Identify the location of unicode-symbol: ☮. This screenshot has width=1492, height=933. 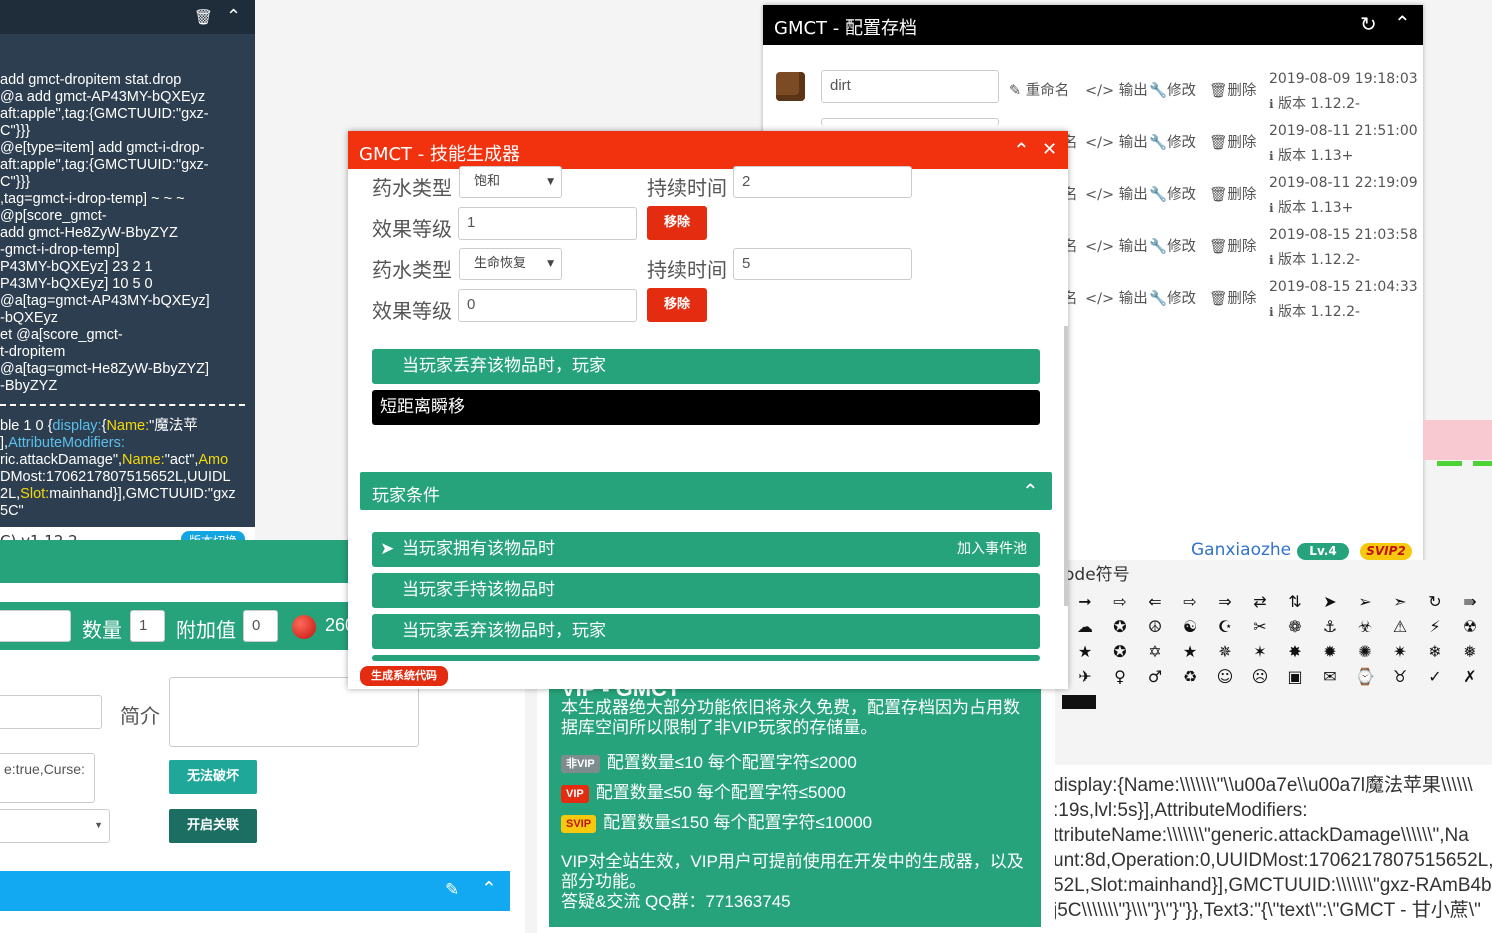
(1155, 626).